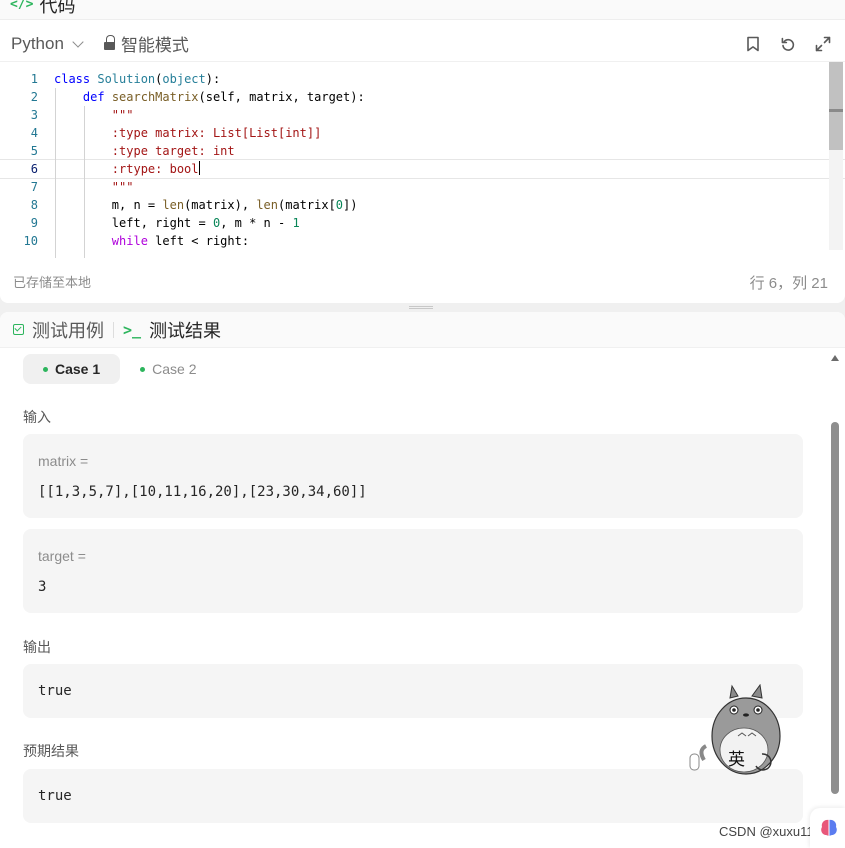 This screenshot has width=845, height=848. What do you see at coordinates (174, 369) in the screenshot?
I see `case-tab-label: Case 2` at bounding box center [174, 369].